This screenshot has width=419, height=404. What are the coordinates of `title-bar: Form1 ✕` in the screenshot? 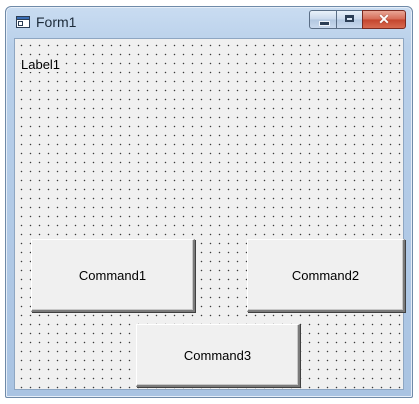 It's located at (209, 22).